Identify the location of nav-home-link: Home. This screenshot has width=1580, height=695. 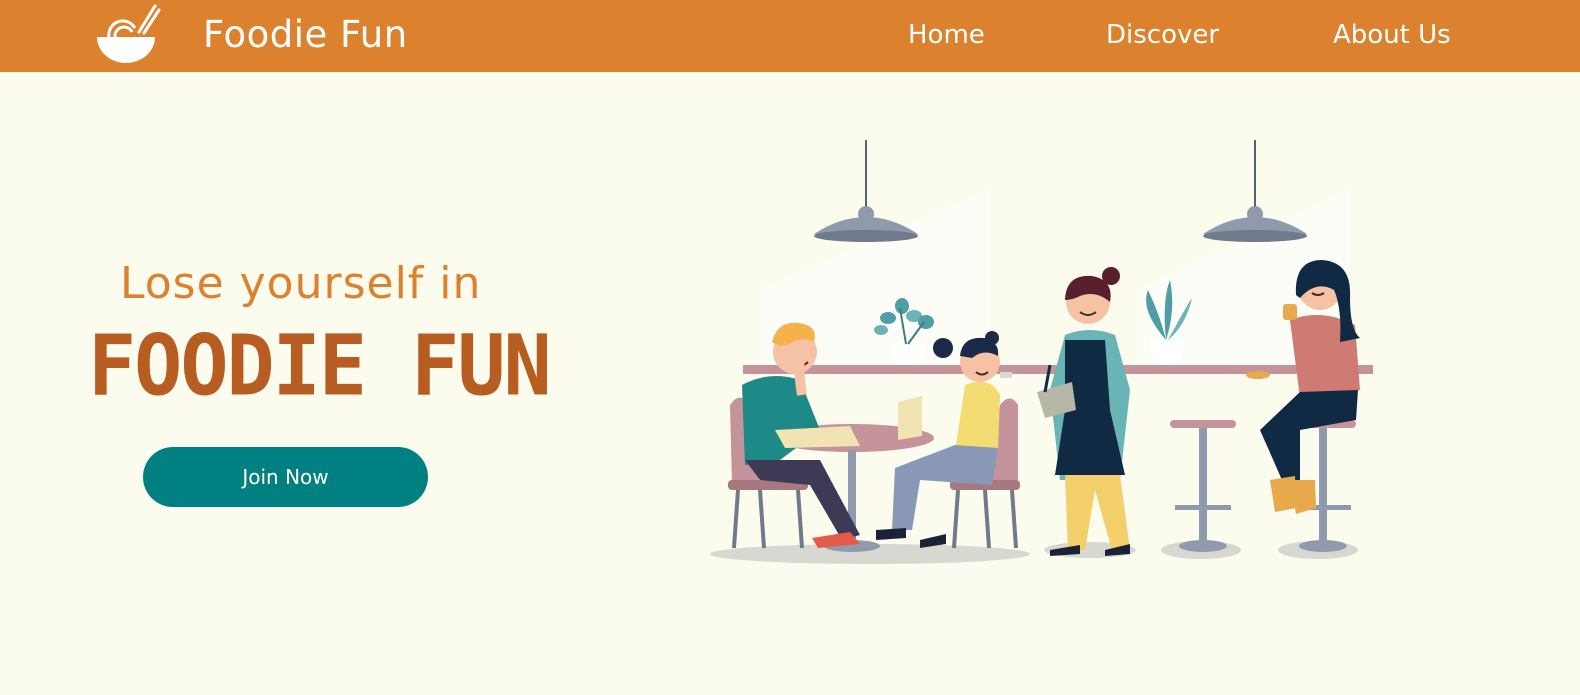
(946, 35).